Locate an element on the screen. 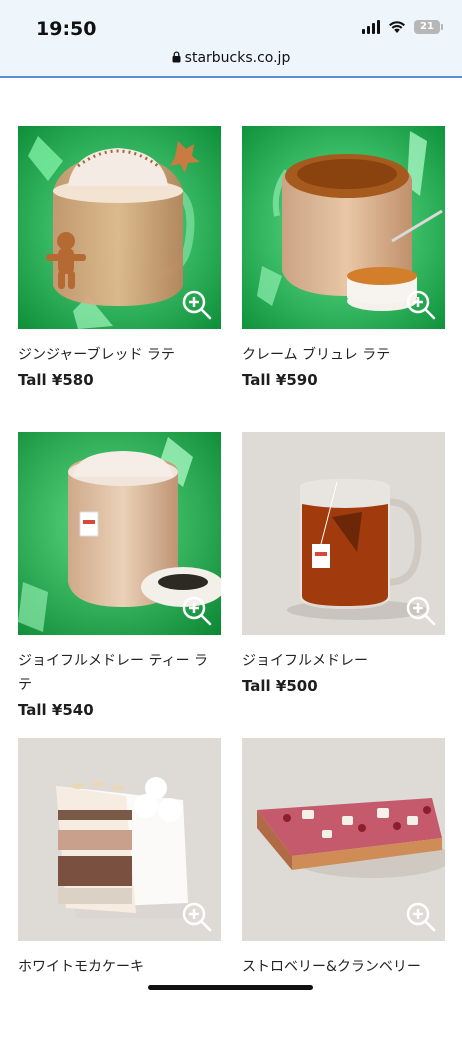  product-card: ジョイフルメドレー ティー ラテ Tall ¥540 is located at coordinates (119, 585).